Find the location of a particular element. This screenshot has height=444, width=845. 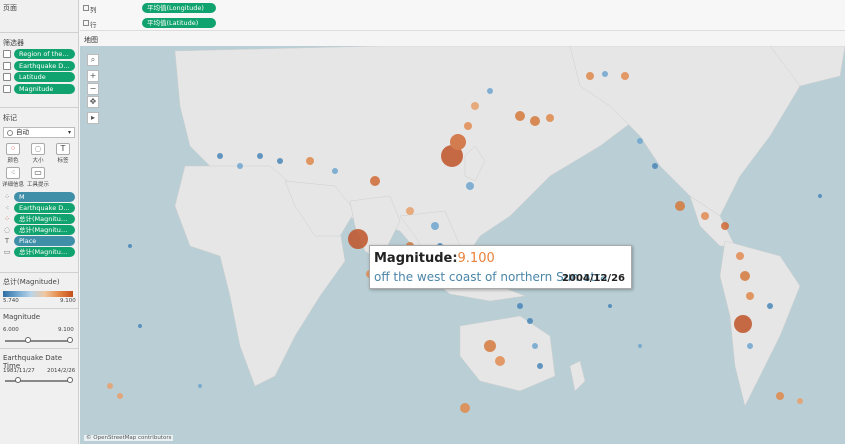

mark-field-row: ⁘ M is located at coordinates (39, 197).